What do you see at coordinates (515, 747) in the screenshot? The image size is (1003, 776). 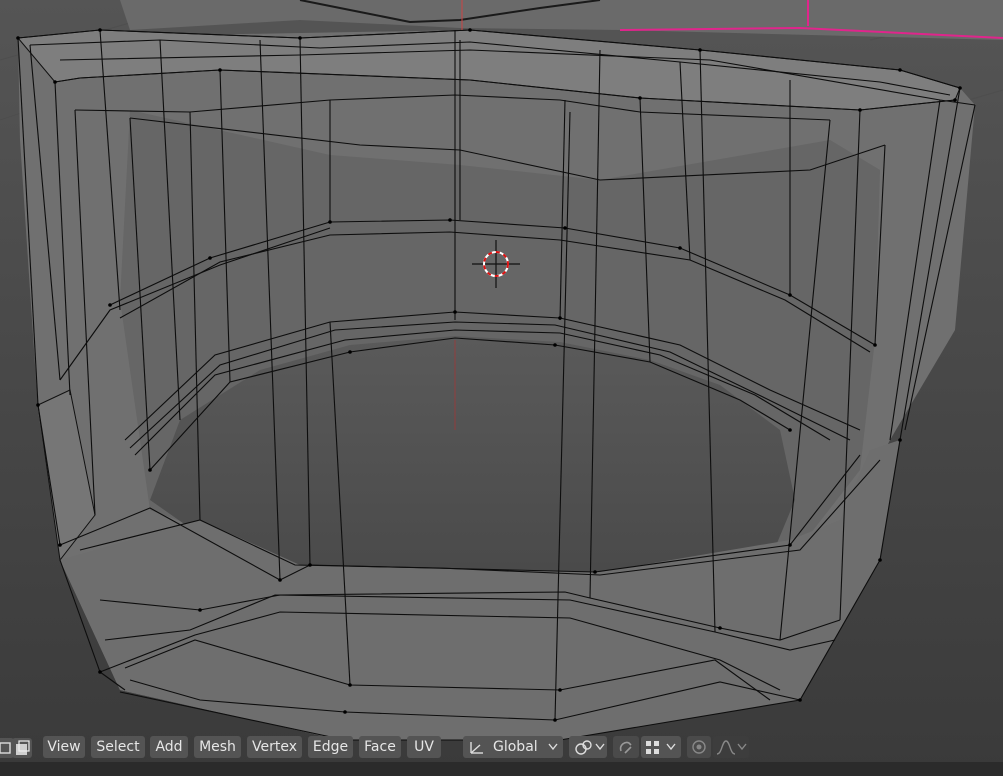 I see `orientation-value: Global` at bounding box center [515, 747].